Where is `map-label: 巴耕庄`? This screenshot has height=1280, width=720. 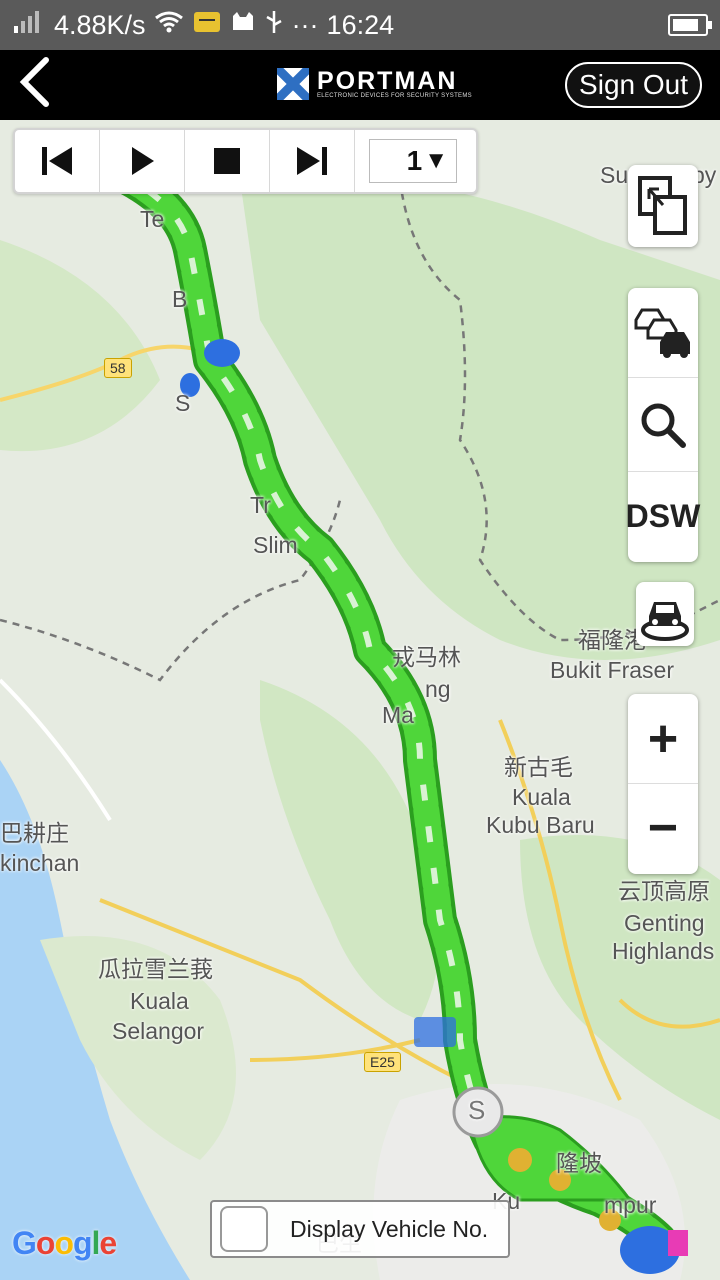 map-label: 巴耕庄 is located at coordinates (34, 833).